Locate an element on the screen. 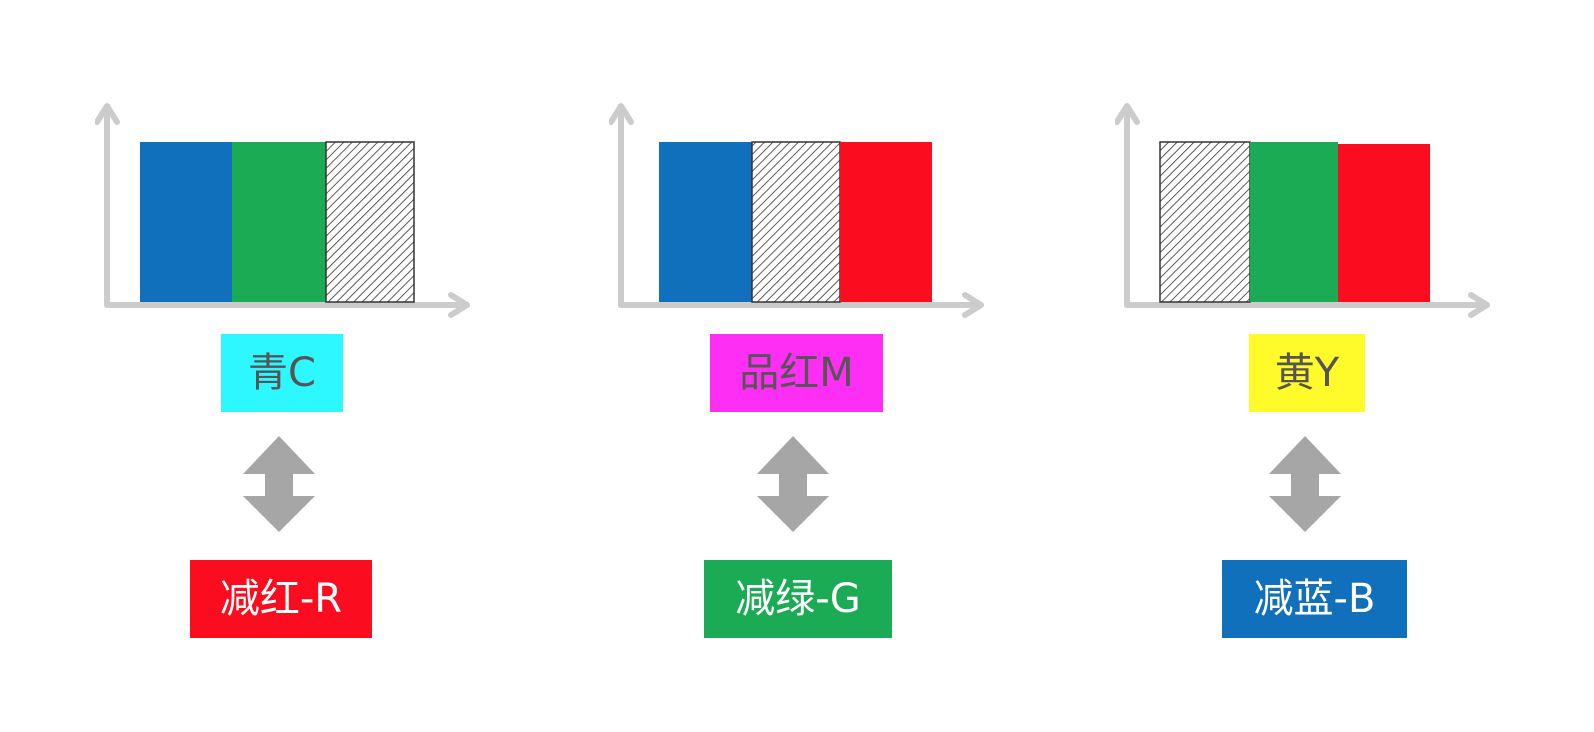 Image resolution: width=1594 pixels, height=732 pixels. minus-blue-label: 减蓝-B is located at coordinates (1314, 599).